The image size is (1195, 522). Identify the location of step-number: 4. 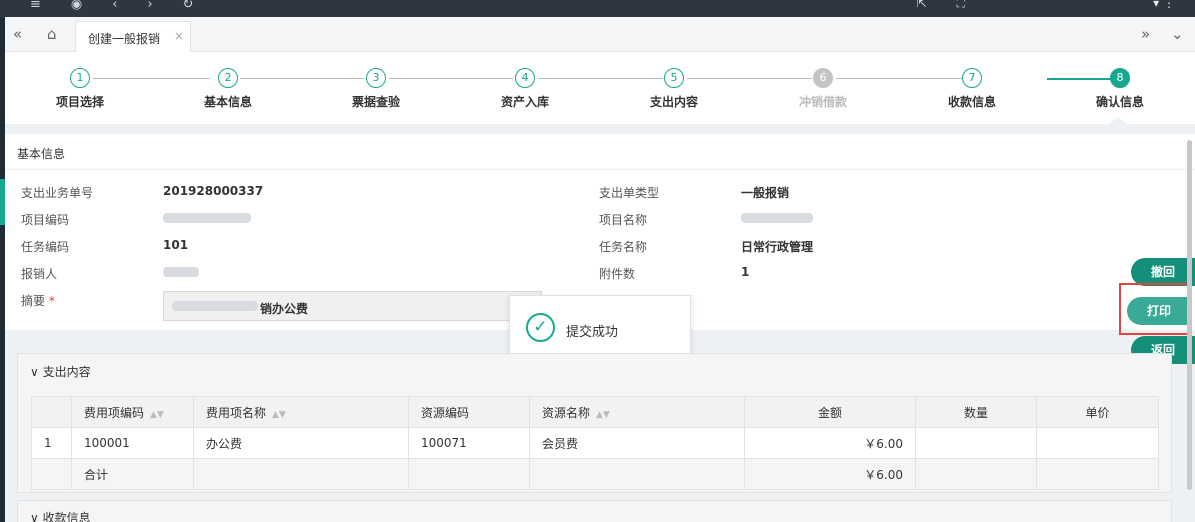
(525, 78).